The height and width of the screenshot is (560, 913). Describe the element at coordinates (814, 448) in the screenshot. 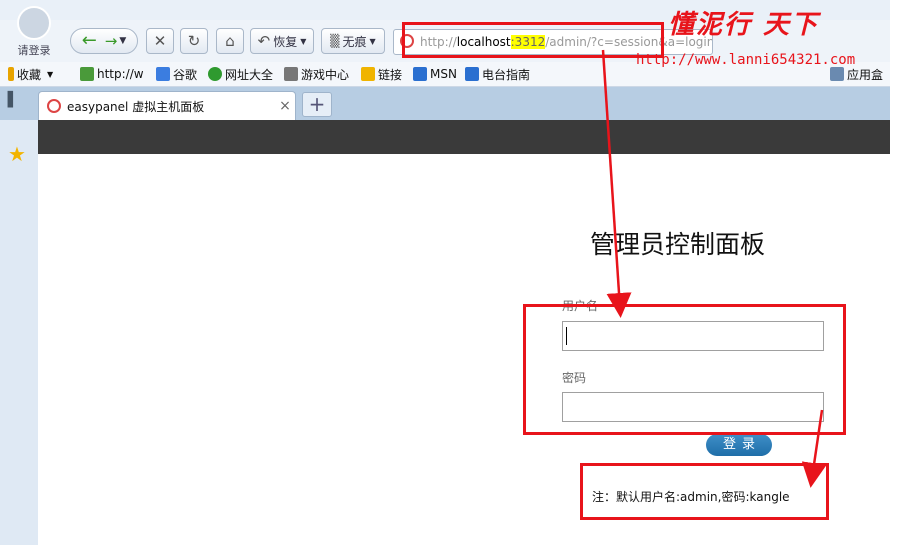

I see `arrow-form-to-note` at that location.